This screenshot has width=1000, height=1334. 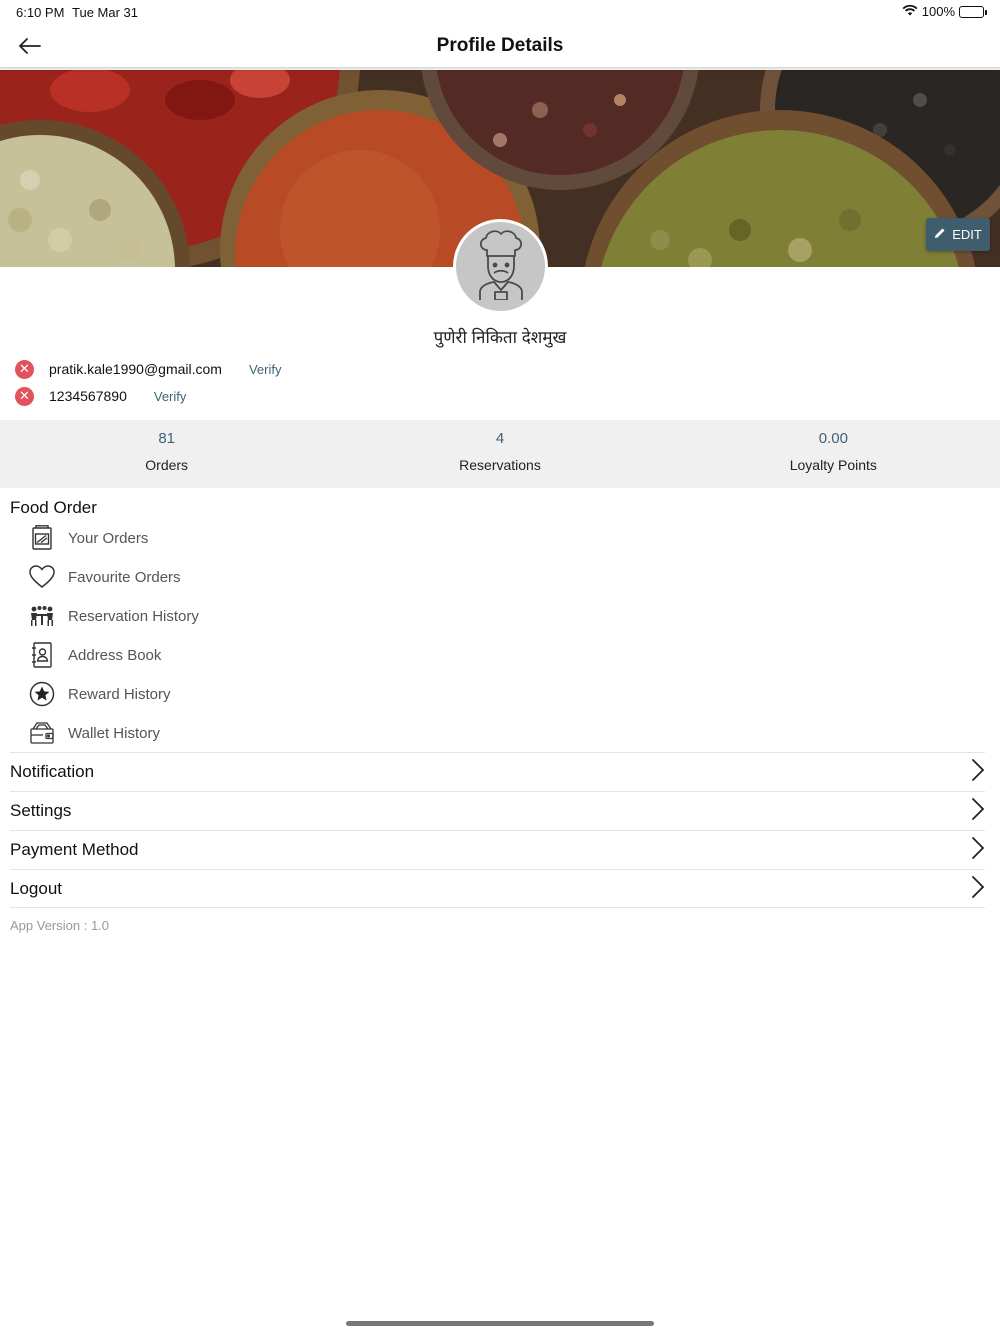 What do you see at coordinates (497, 850) in the screenshot?
I see `payment-method-row: Payment Method` at bounding box center [497, 850].